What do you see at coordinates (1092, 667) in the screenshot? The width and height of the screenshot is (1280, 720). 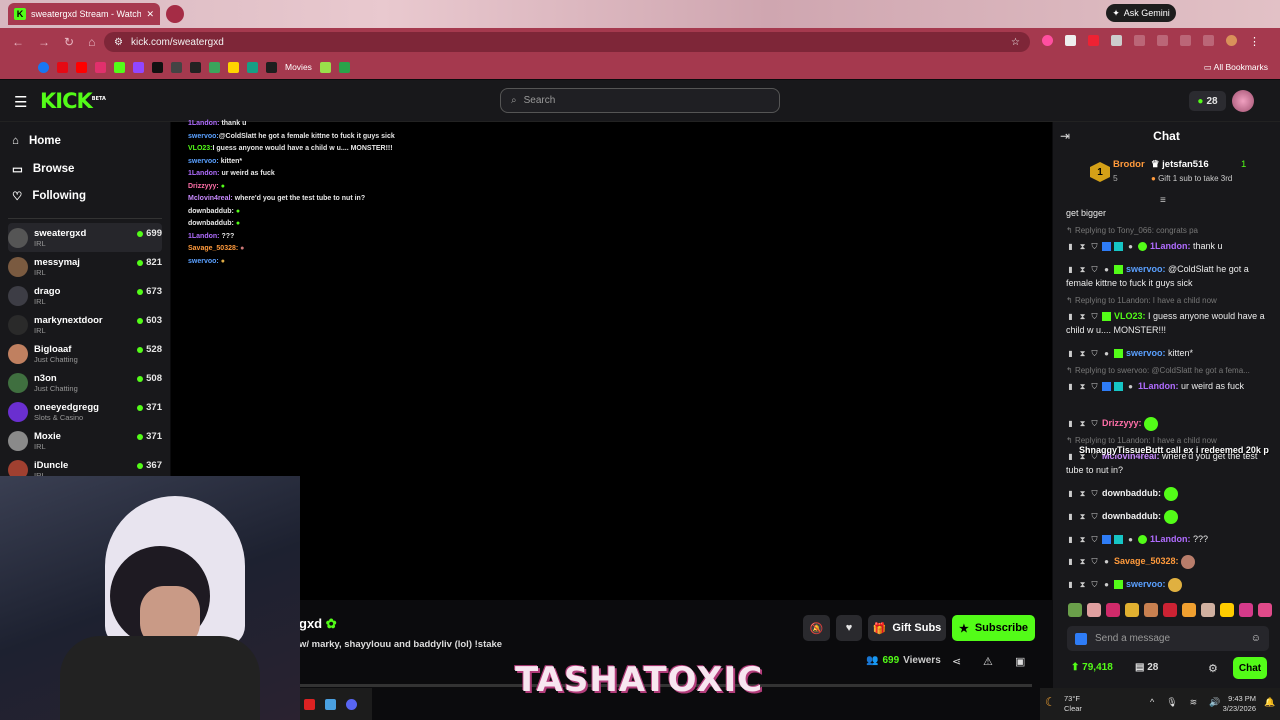 I see `points-balance: ⬆ 79,418` at bounding box center [1092, 667].